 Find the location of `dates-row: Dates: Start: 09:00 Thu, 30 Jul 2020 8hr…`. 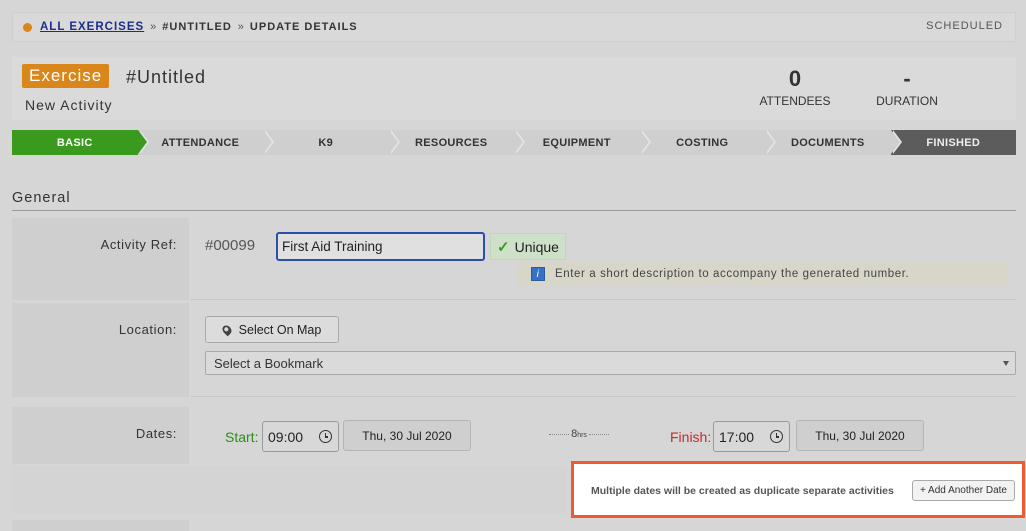

dates-row: Dates: Start: 09:00 Thu, 30 Jul 2020 8hr… is located at coordinates (514, 435).